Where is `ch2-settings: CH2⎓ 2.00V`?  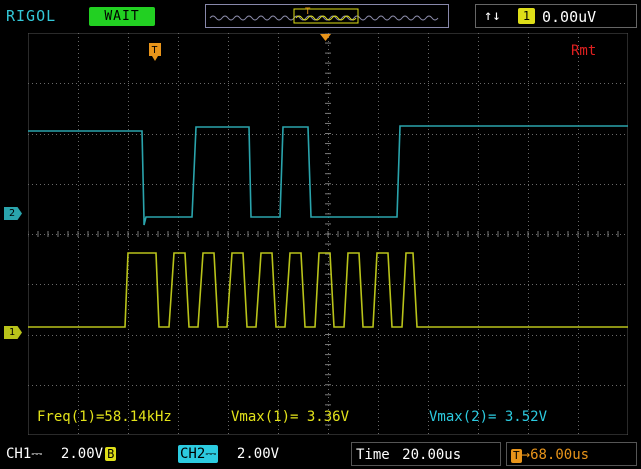
ch2-settings: CH2⎓ 2.00V is located at coordinates (258, 454).